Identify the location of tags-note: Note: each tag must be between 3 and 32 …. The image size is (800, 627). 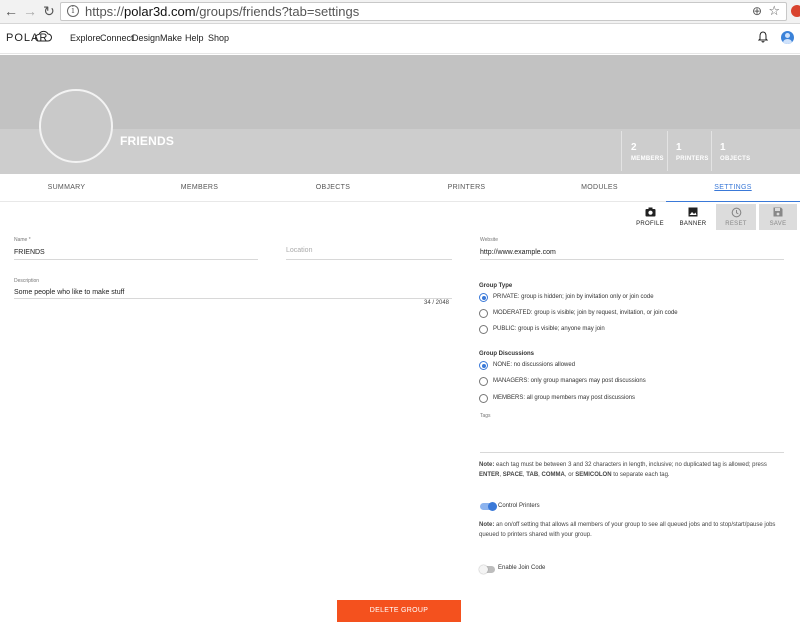
(623, 470).